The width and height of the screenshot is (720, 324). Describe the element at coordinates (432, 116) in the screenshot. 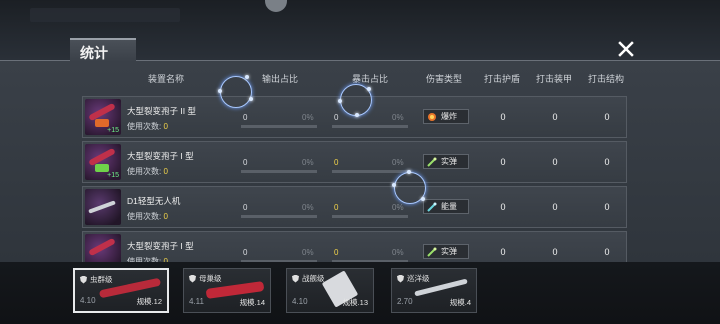

I see `explosion-icon` at that location.